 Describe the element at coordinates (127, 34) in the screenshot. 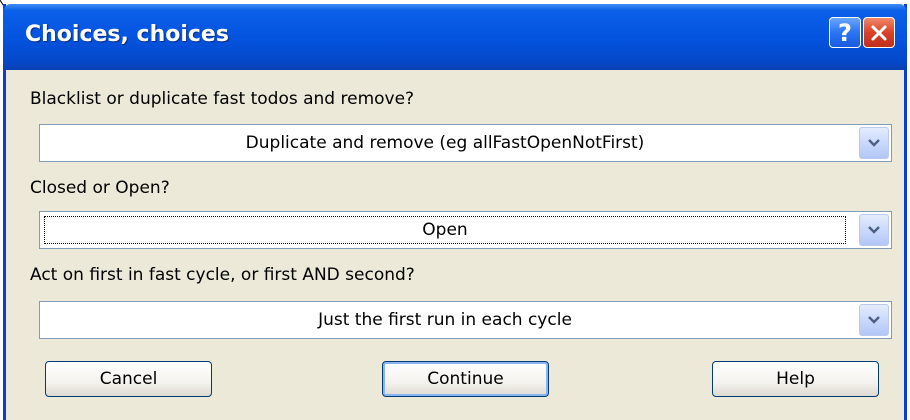

I see `window-title: Choices, choices` at that location.